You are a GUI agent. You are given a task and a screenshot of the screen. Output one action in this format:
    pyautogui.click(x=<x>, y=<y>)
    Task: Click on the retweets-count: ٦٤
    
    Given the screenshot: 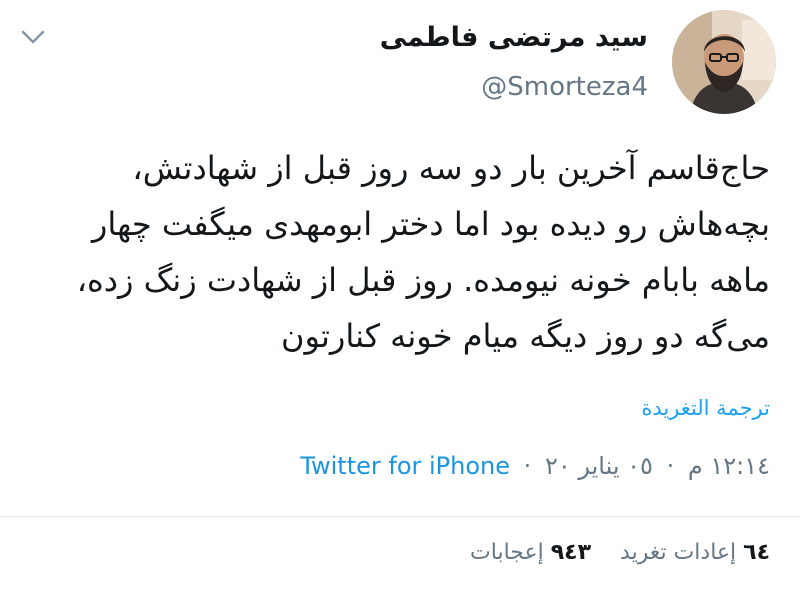 What is the action you would take?
    pyautogui.click(x=756, y=552)
    